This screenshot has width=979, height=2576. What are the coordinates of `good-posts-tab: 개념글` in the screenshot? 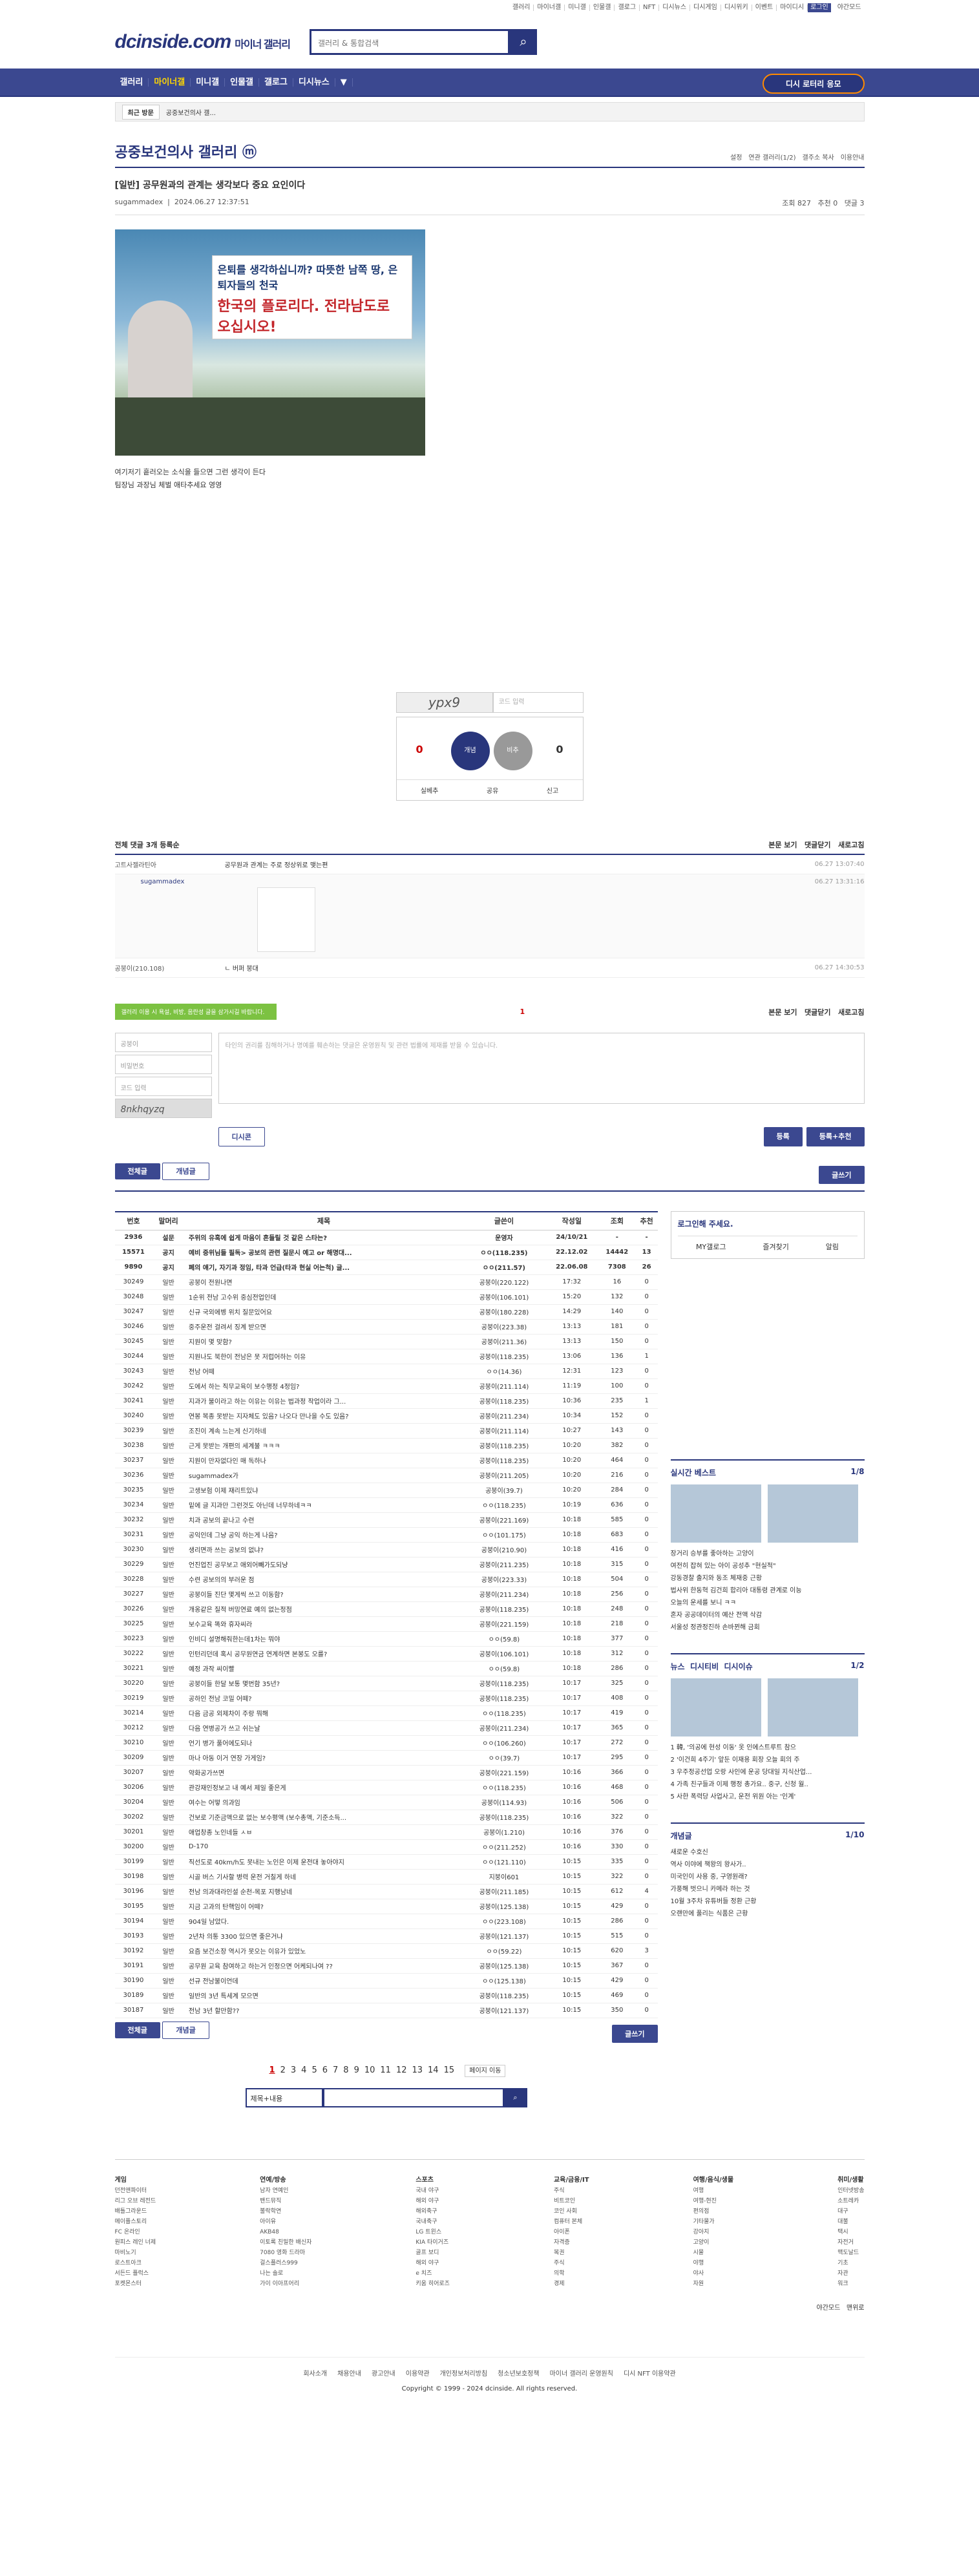 It's located at (185, 1171).